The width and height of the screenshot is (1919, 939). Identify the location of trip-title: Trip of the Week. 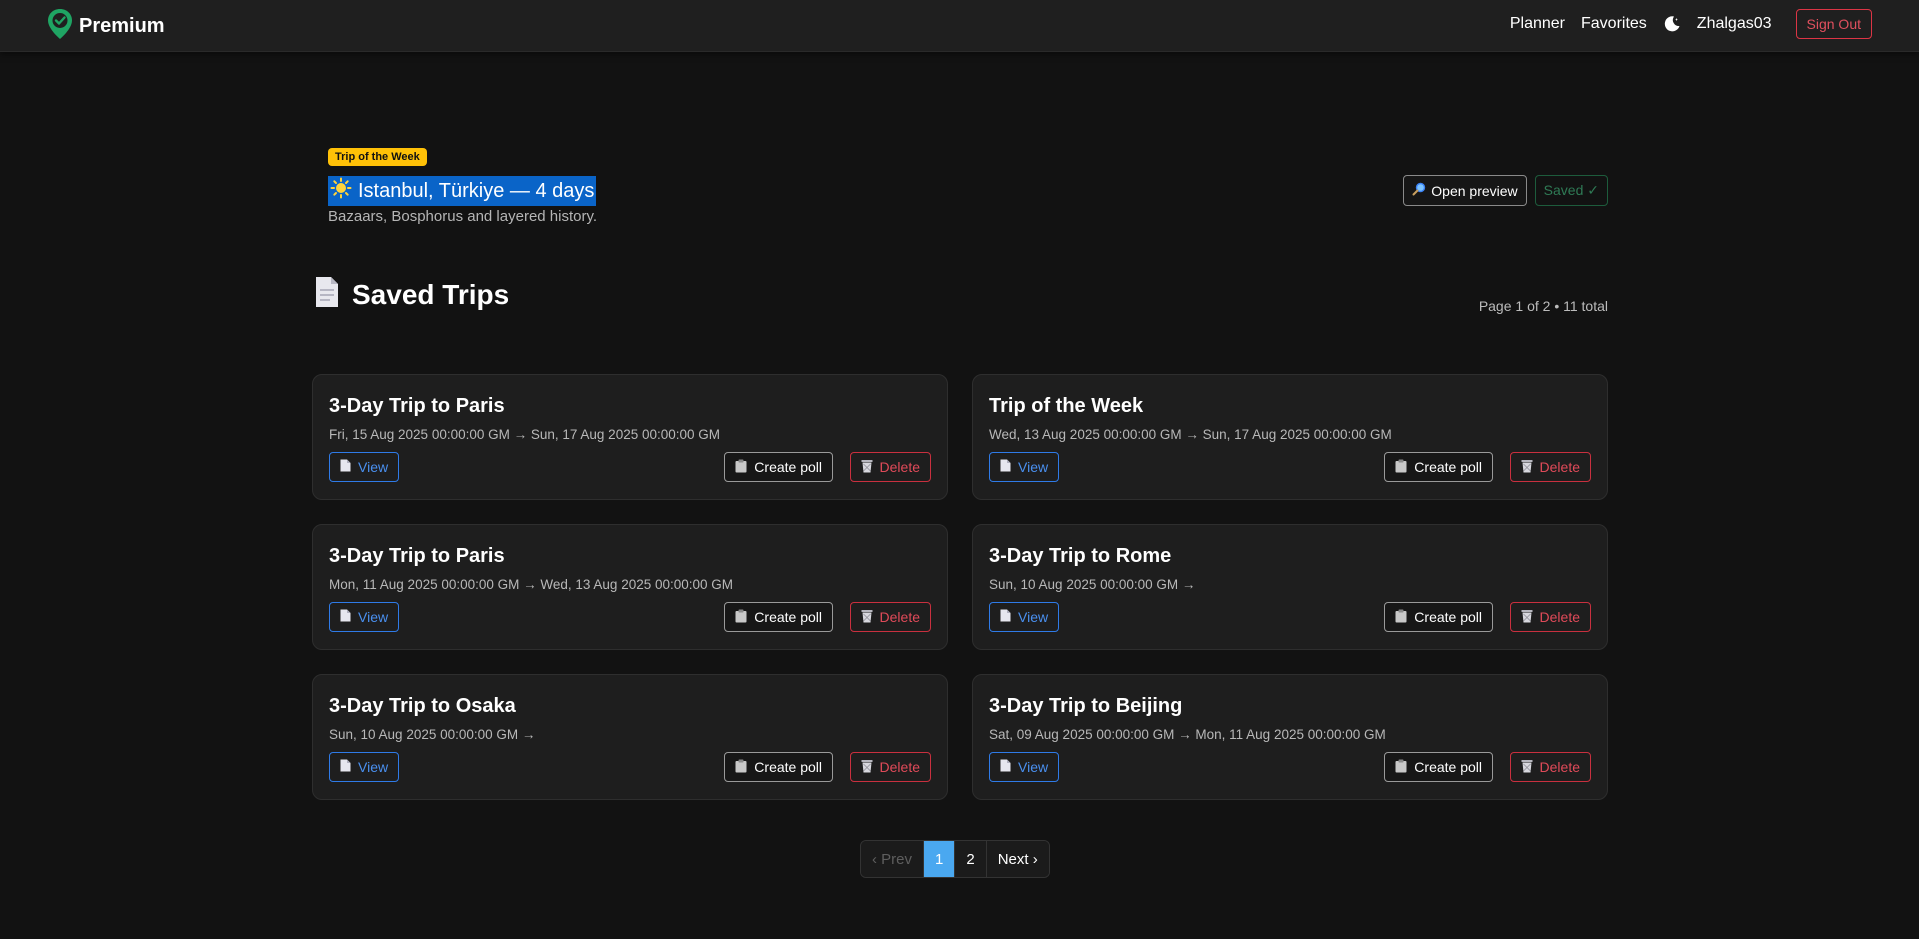
(1066, 406).